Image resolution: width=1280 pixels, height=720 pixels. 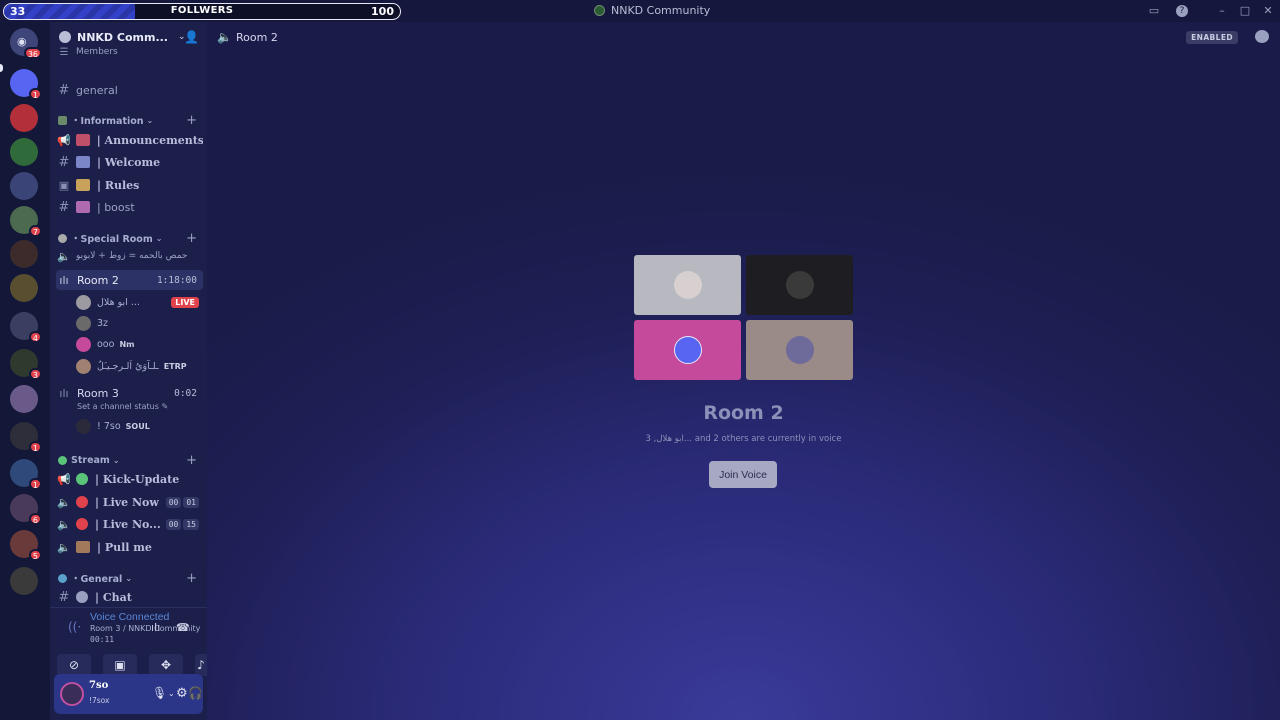 What do you see at coordinates (129, 256) in the screenshot?
I see `channel-arabic-room: 🔈 حمص بالحمه = زوط + لابوبو` at bounding box center [129, 256].